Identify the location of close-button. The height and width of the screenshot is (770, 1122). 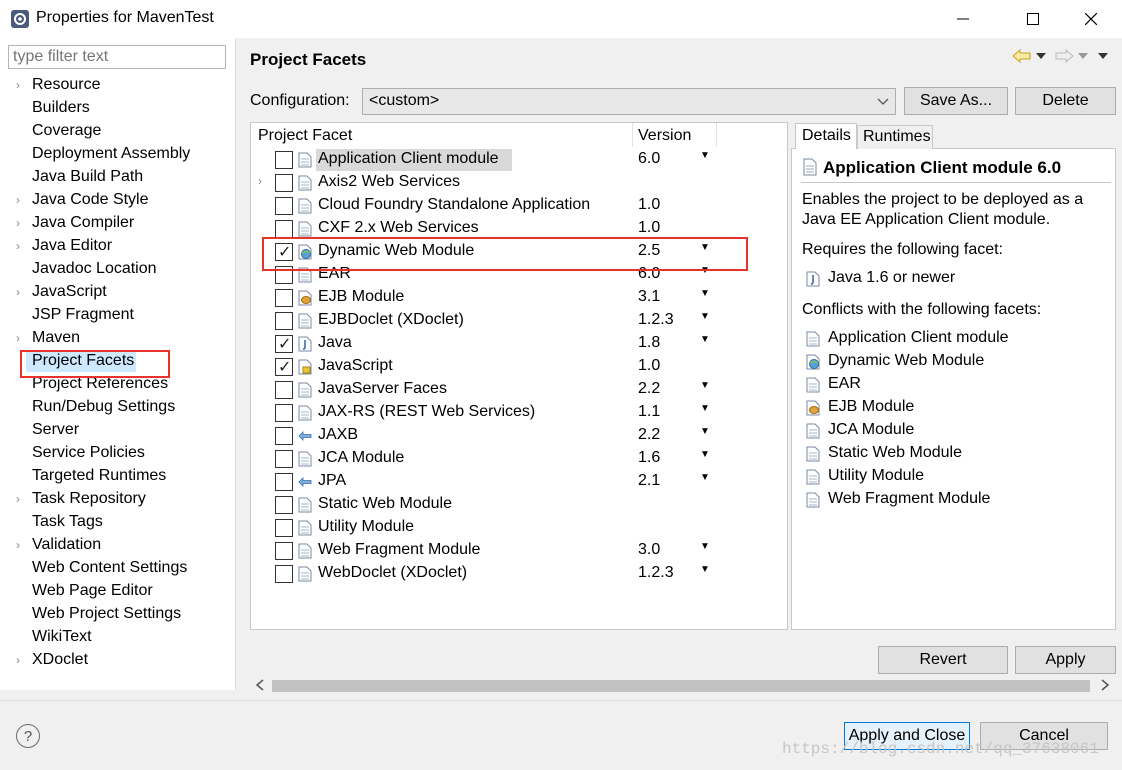
(1091, 19).